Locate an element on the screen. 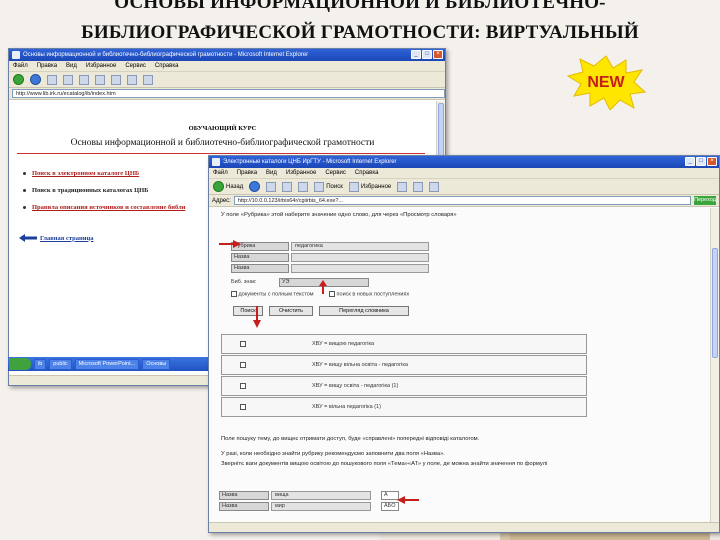 The width and height of the screenshot is (720, 540). window2-scrollbar is located at coordinates (714, 365).